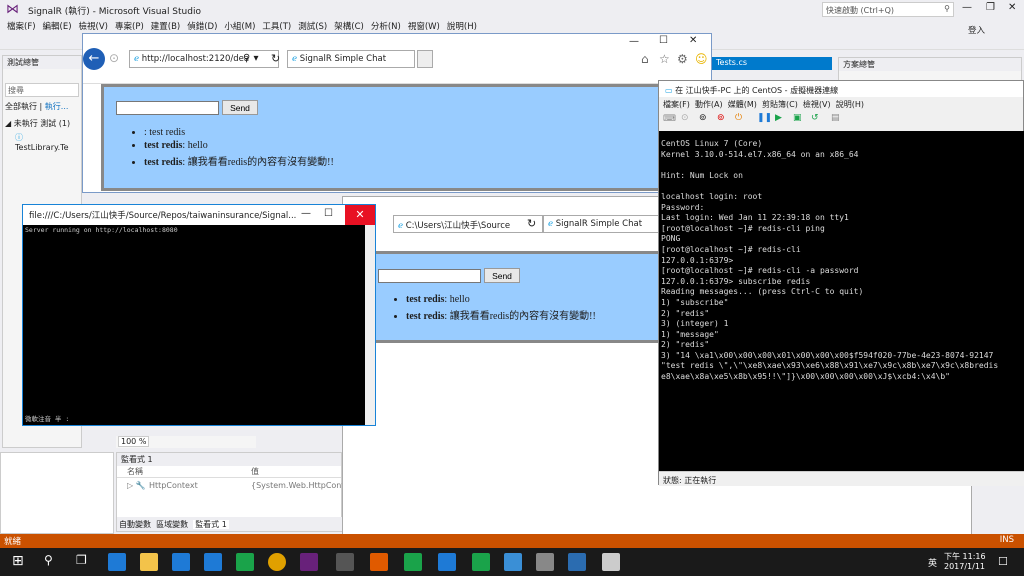  Describe the element at coordinates (742, 104) in the screenshot. I see `vm-menu-media: 媒體(M)` at that location.